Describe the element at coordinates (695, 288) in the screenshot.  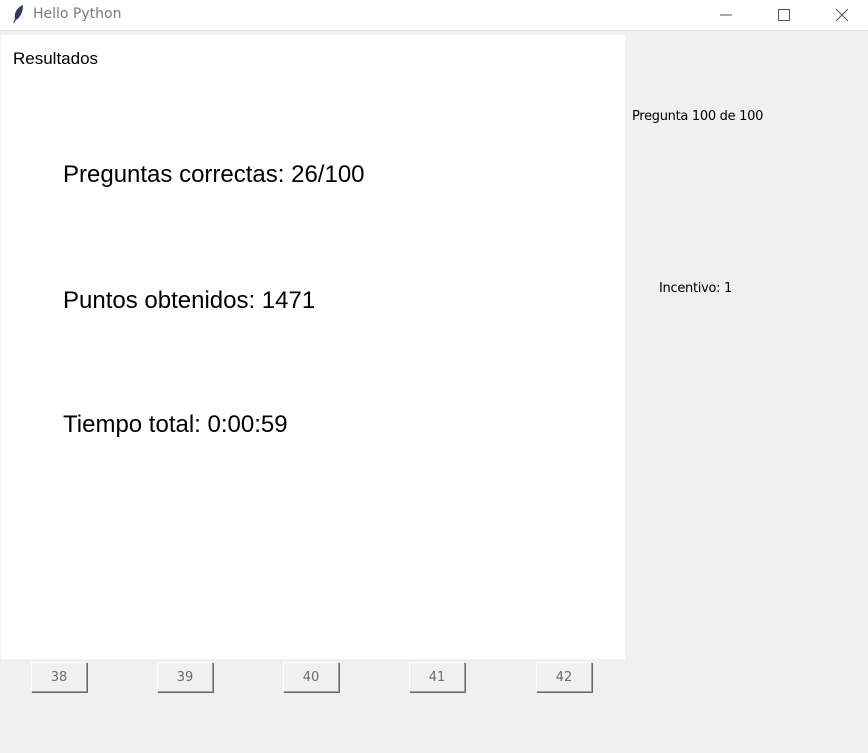
I see `incentive-label: Incentivo: 1` at that location.